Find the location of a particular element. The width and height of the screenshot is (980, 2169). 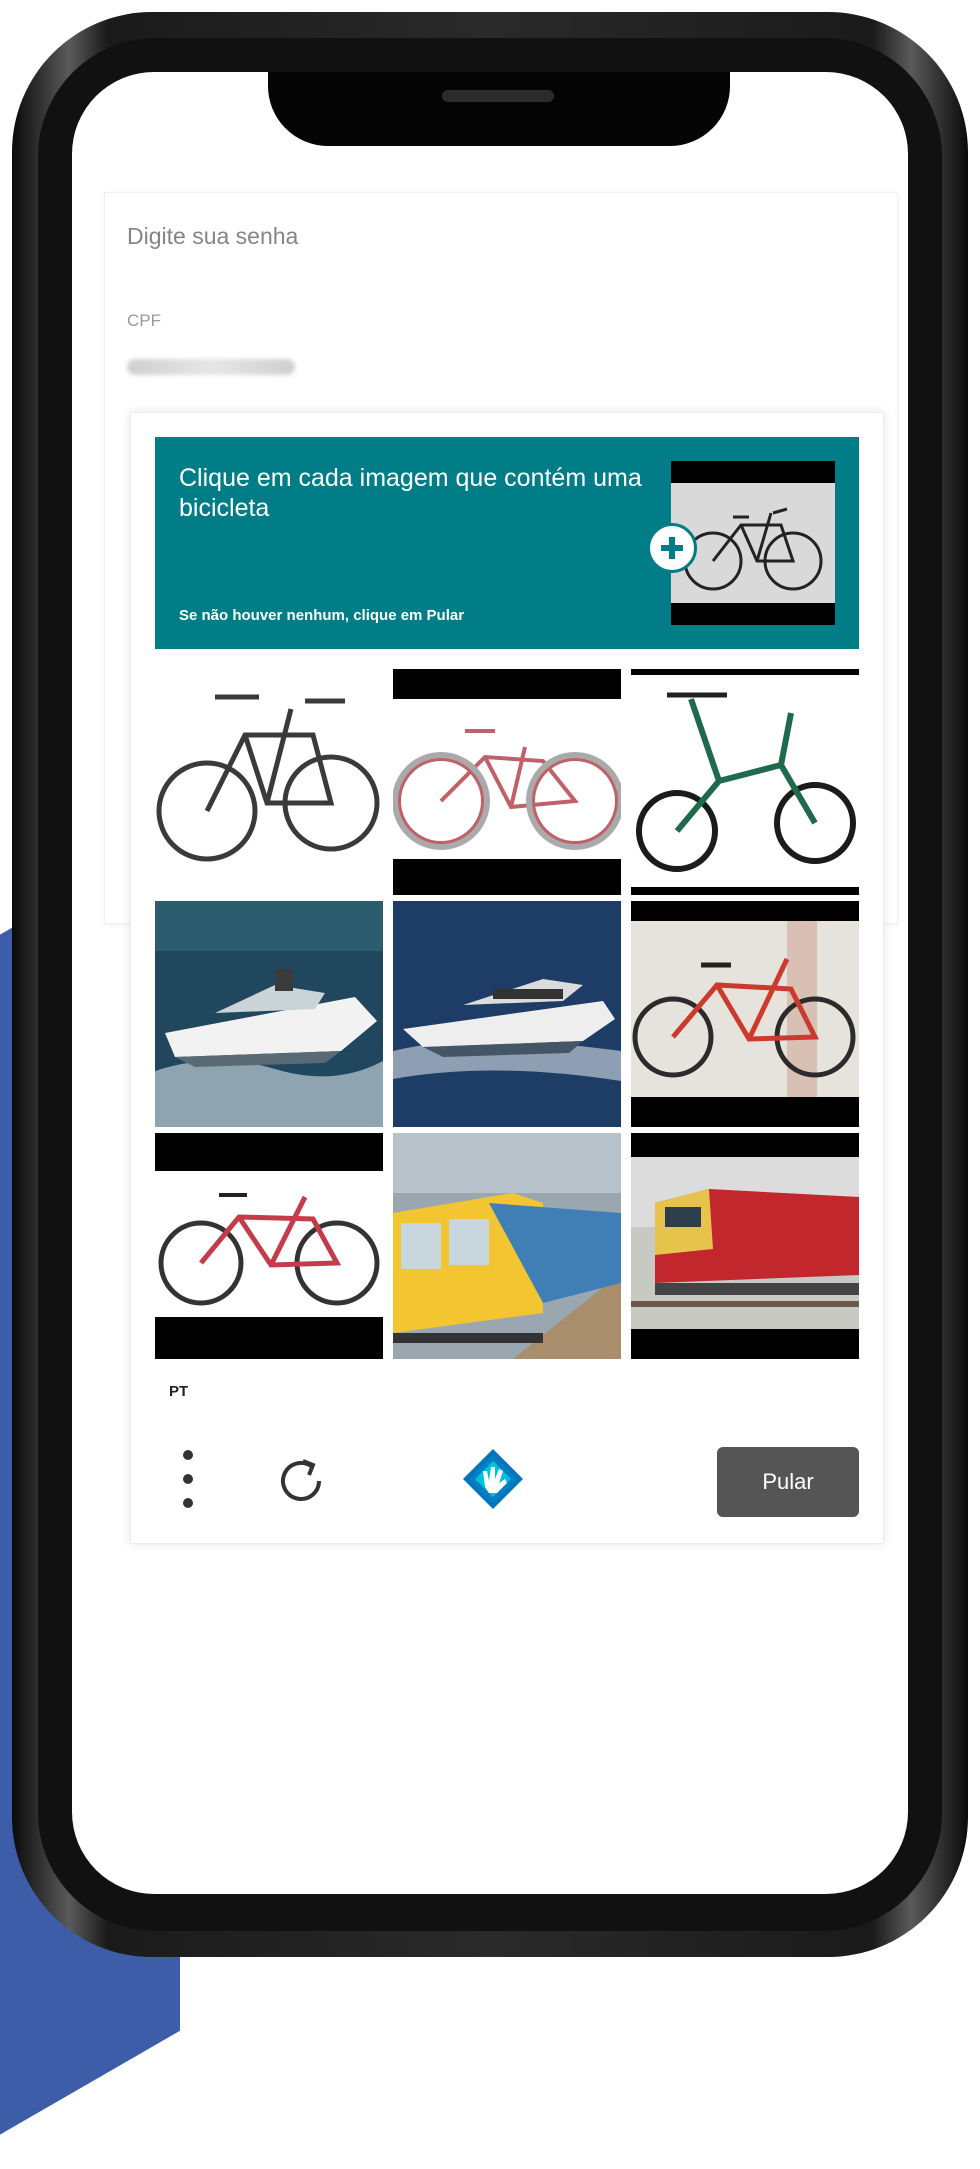

skip-button: Pular is located at coordinates (788, 1482).